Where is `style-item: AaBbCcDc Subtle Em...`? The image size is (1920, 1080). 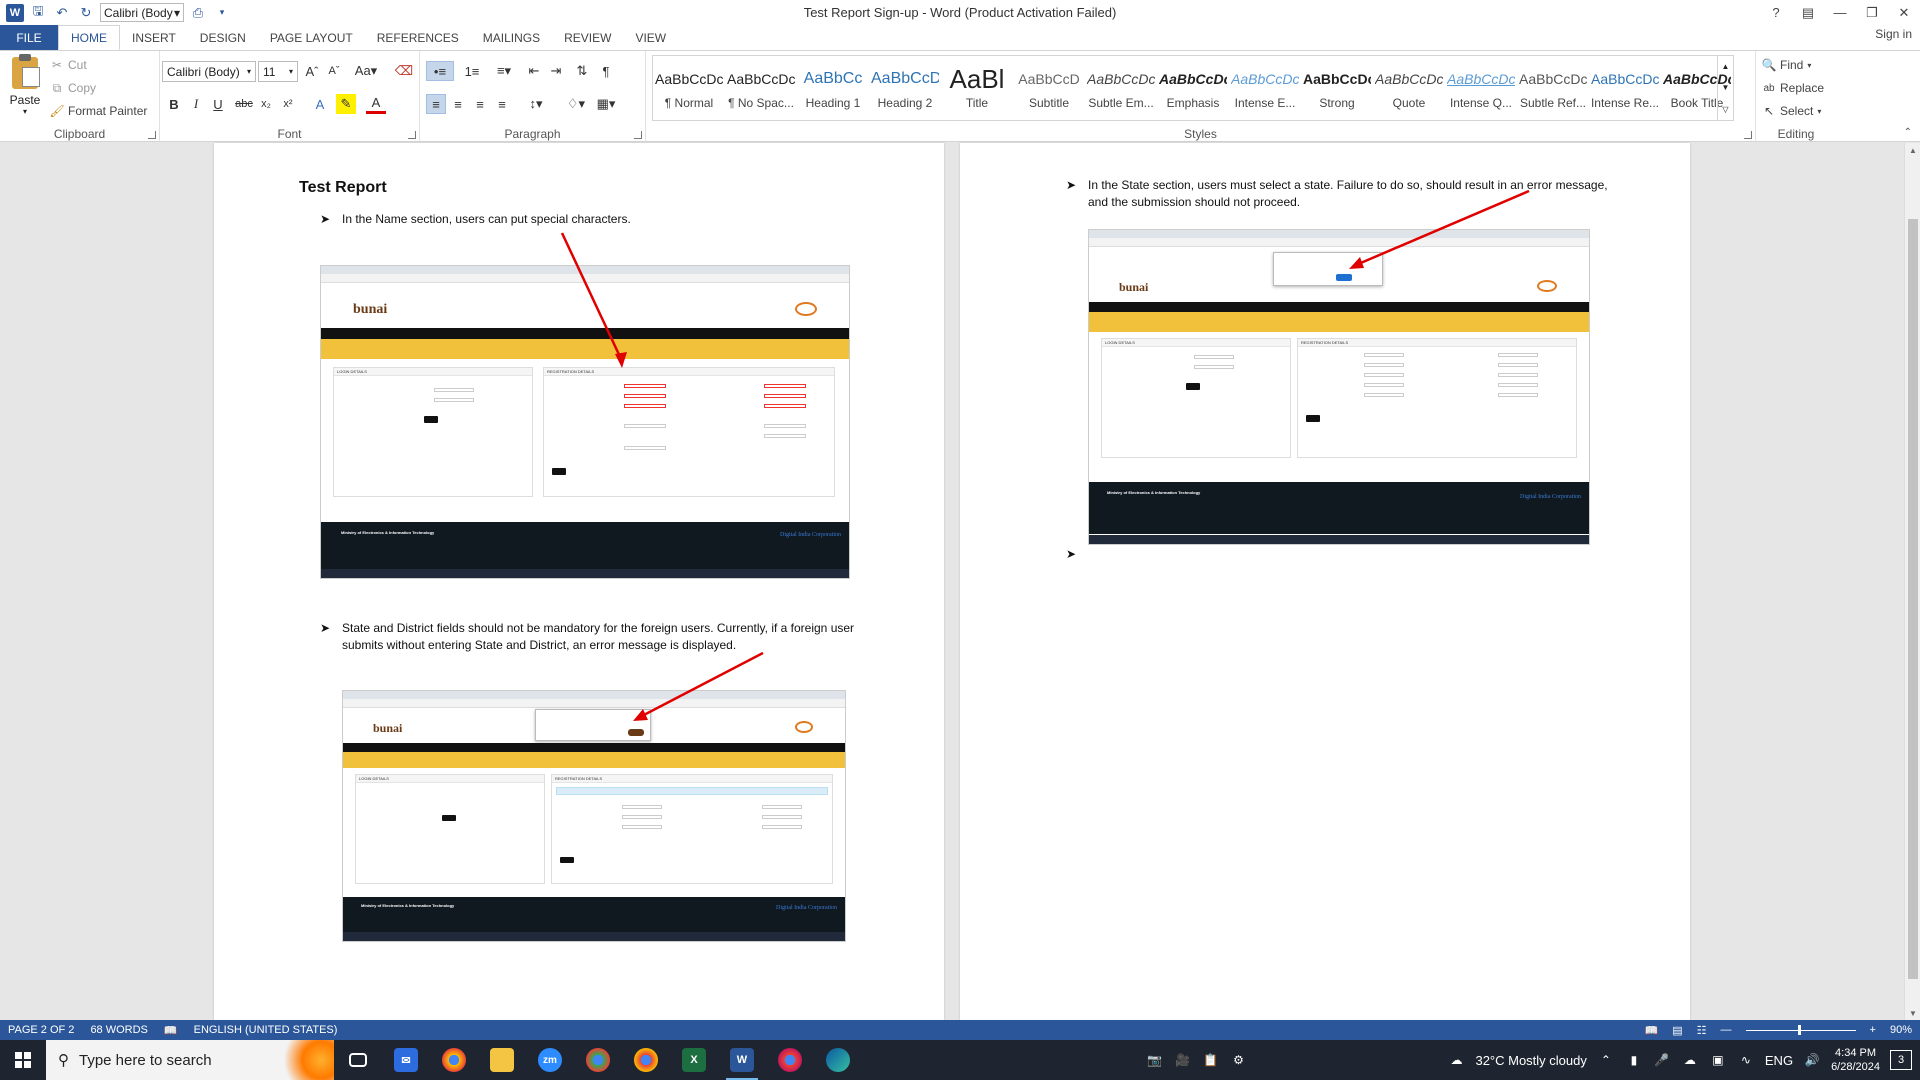
style-item: AaBbCcDc Subtle Em... is located at coordinates (1121, 88).